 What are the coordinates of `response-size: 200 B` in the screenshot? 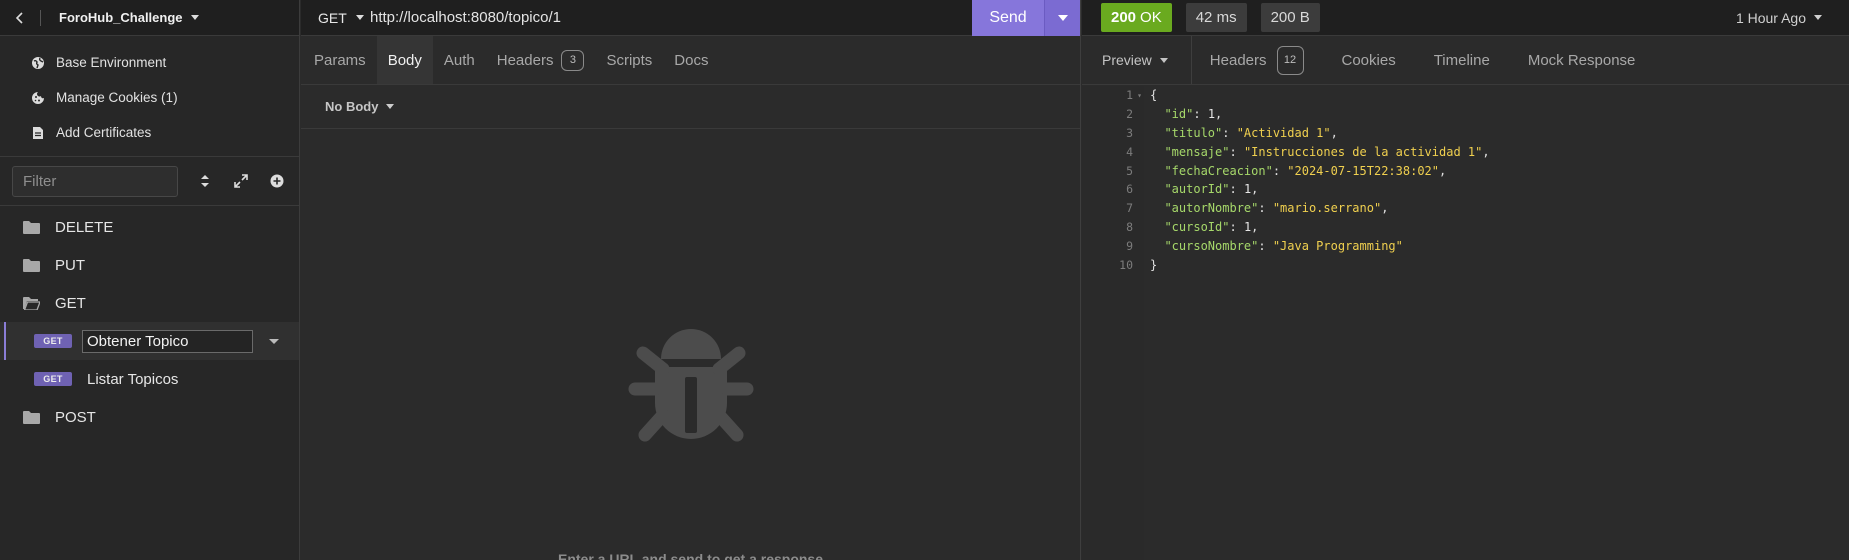 It's located at (1290, 17).